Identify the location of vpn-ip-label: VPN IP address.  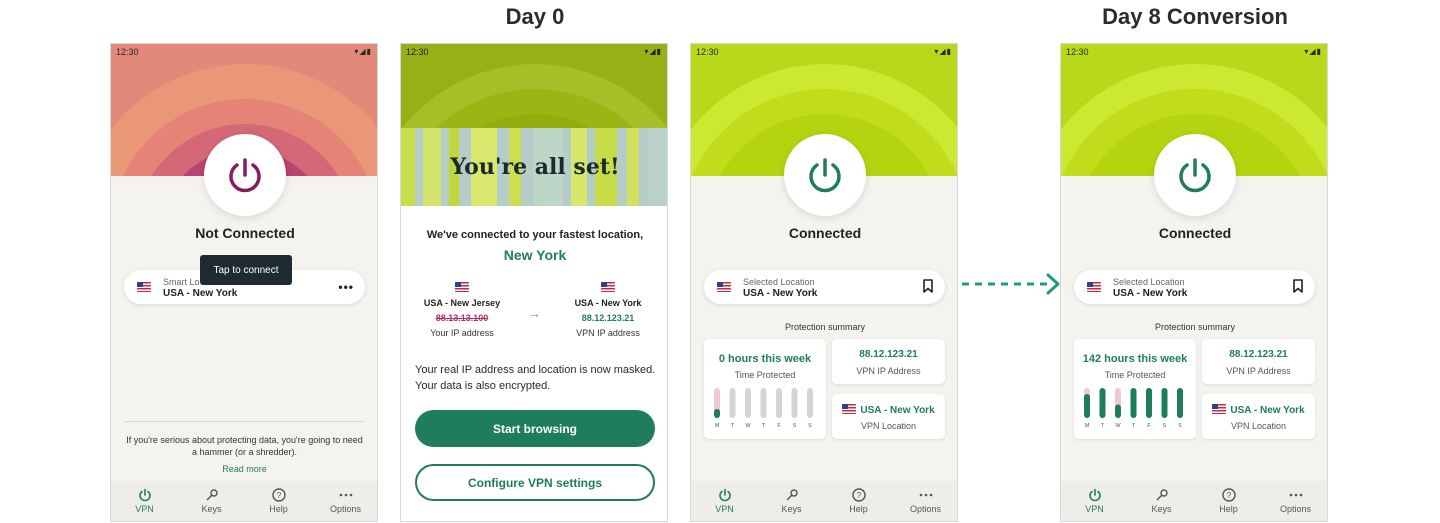
(608, 333).